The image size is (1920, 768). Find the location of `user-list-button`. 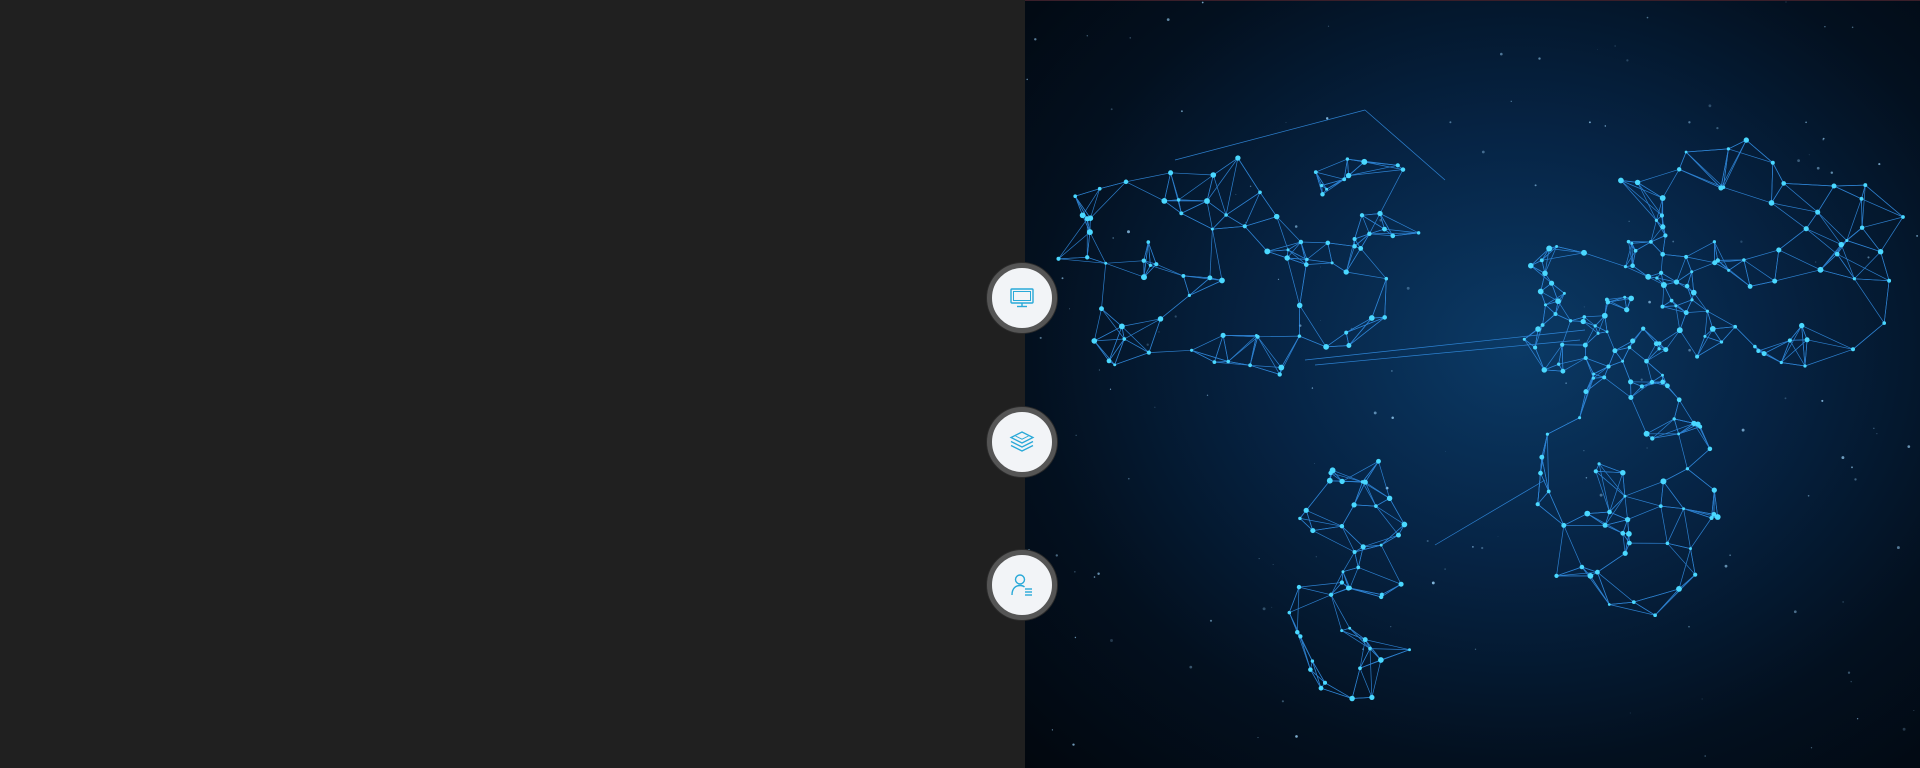

user-list-button is located at coordinates (1022, 585).